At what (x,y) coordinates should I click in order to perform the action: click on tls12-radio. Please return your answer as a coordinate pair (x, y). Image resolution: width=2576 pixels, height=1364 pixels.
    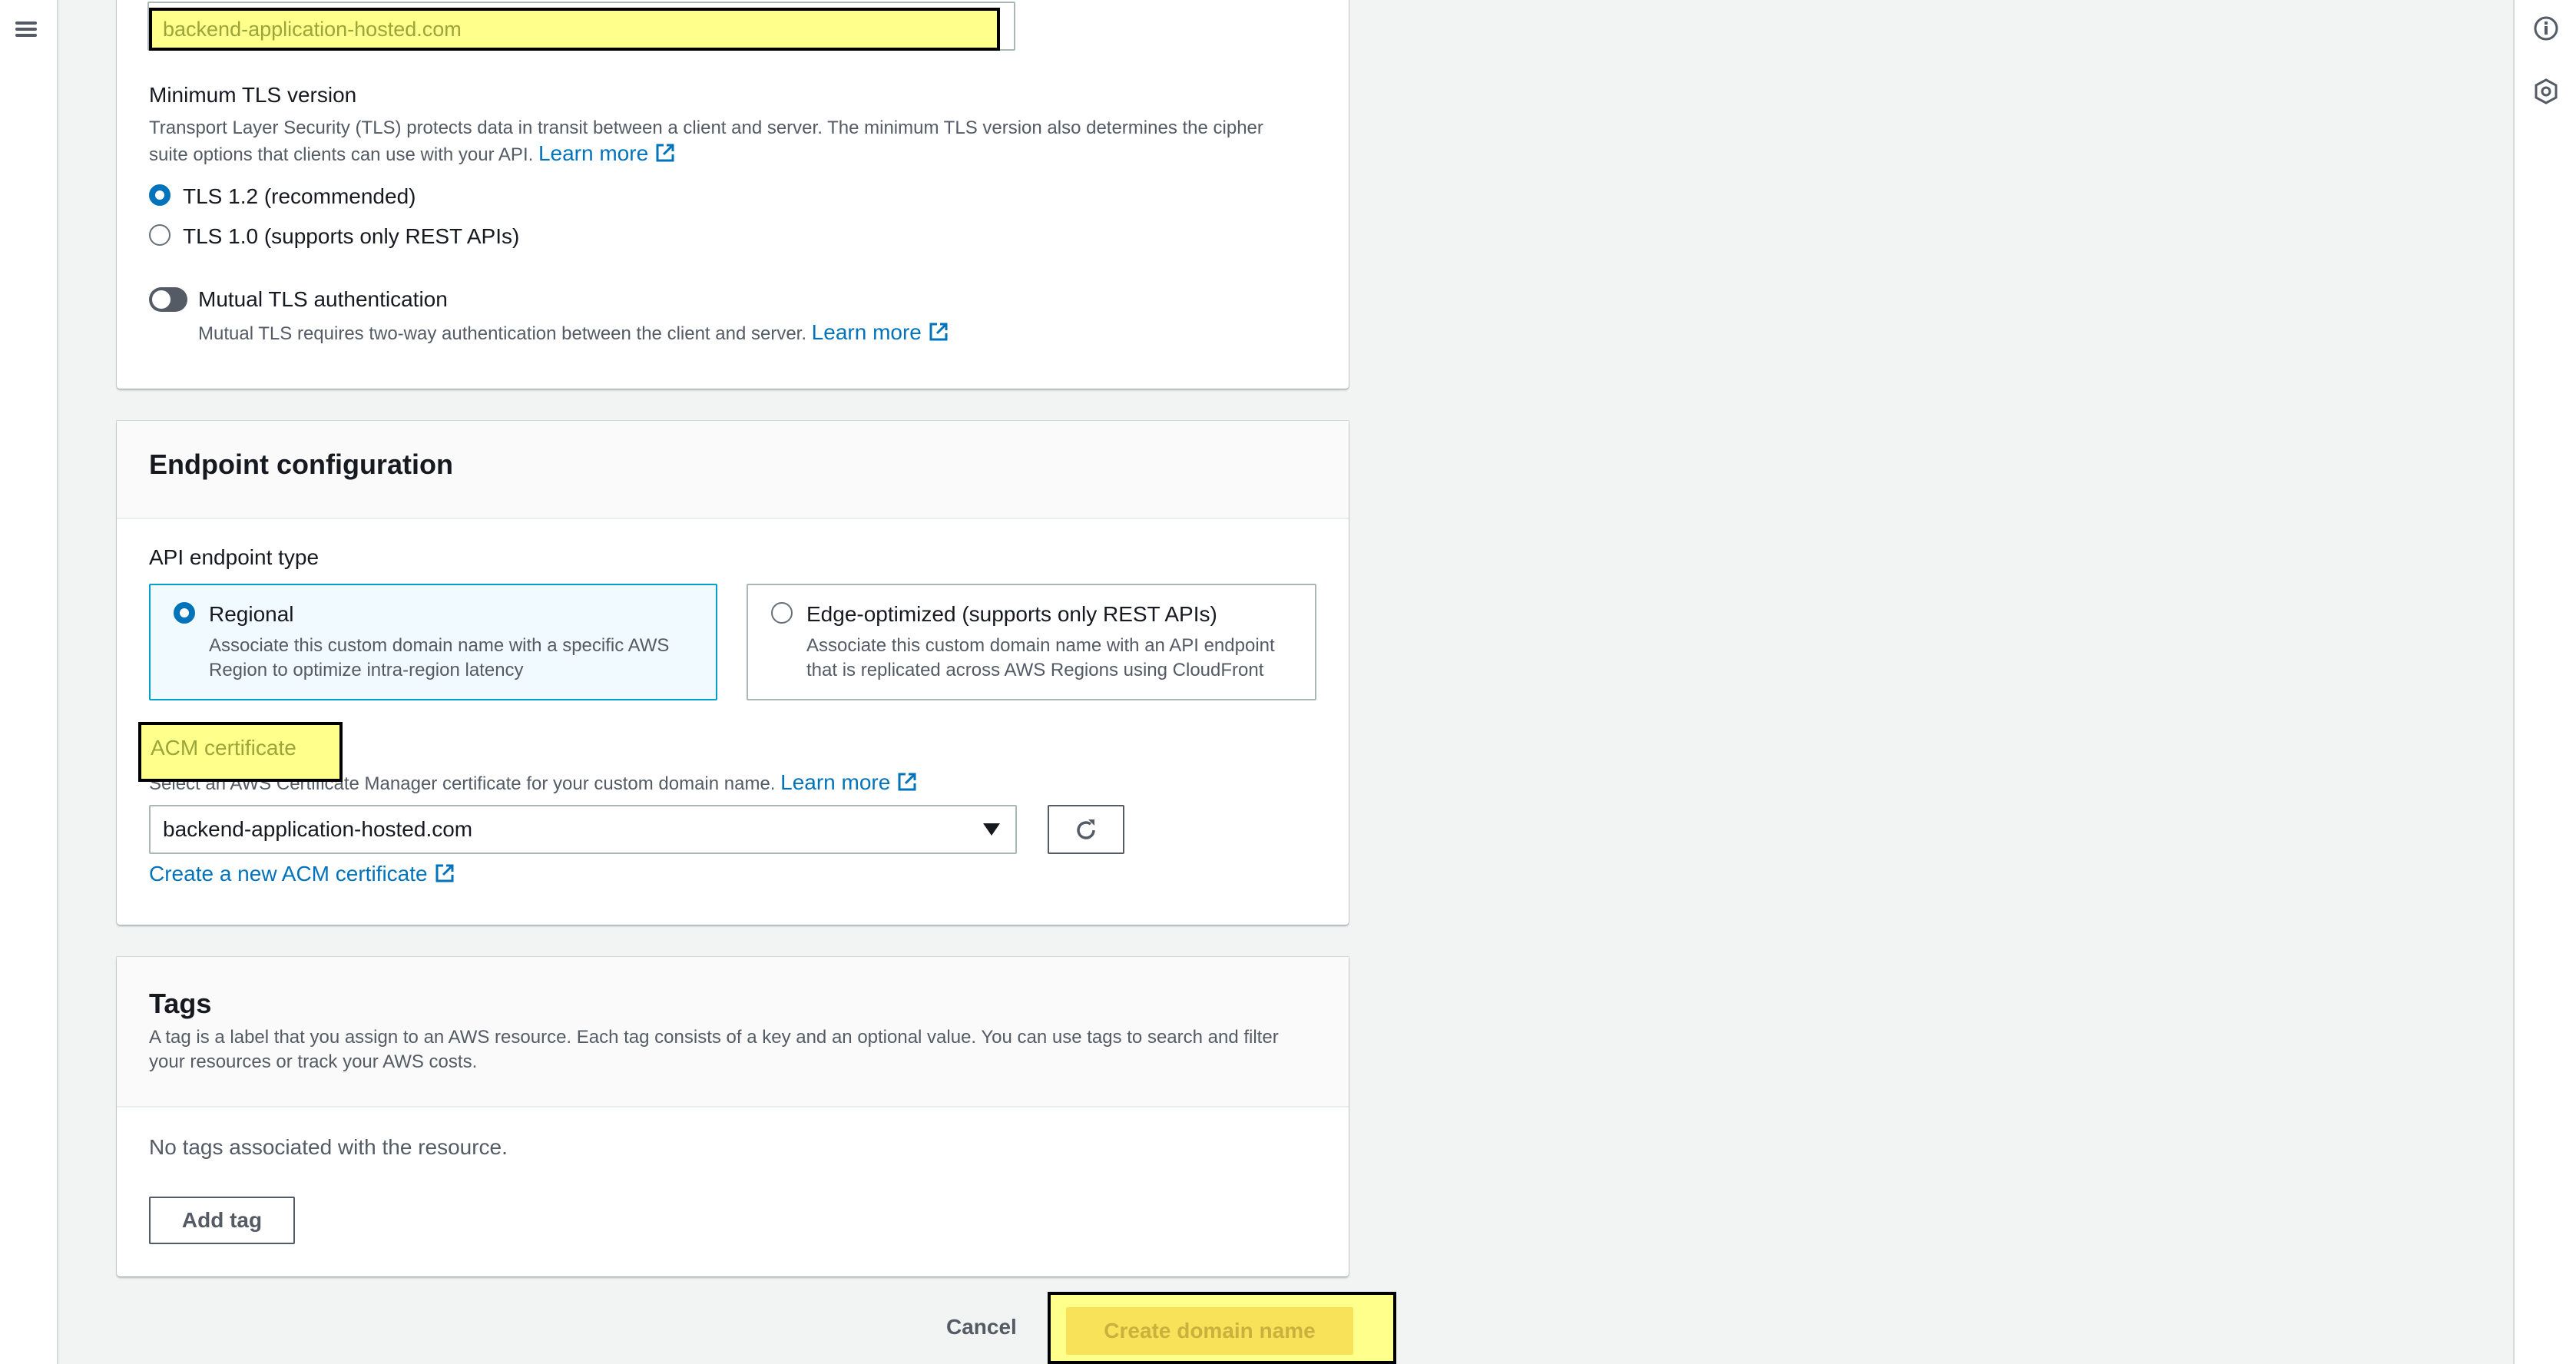
    Looking at the image, I should click on (160, 195).